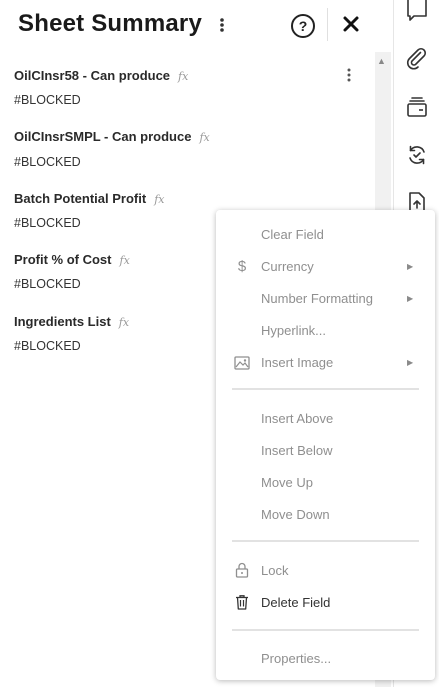  What do you see at coordinates (317, 298) in the screenshot?
I see `menu-item-number-formatting: Number Formatting` at bounding box center [317, 298].